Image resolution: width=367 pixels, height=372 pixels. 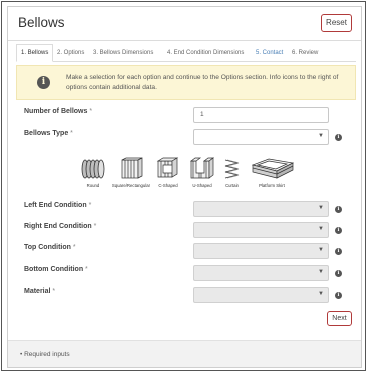 What do you see at coordinates (261, 295) in the screenshot?
I see `material-select: ▼` at bounding box center [261, 295].